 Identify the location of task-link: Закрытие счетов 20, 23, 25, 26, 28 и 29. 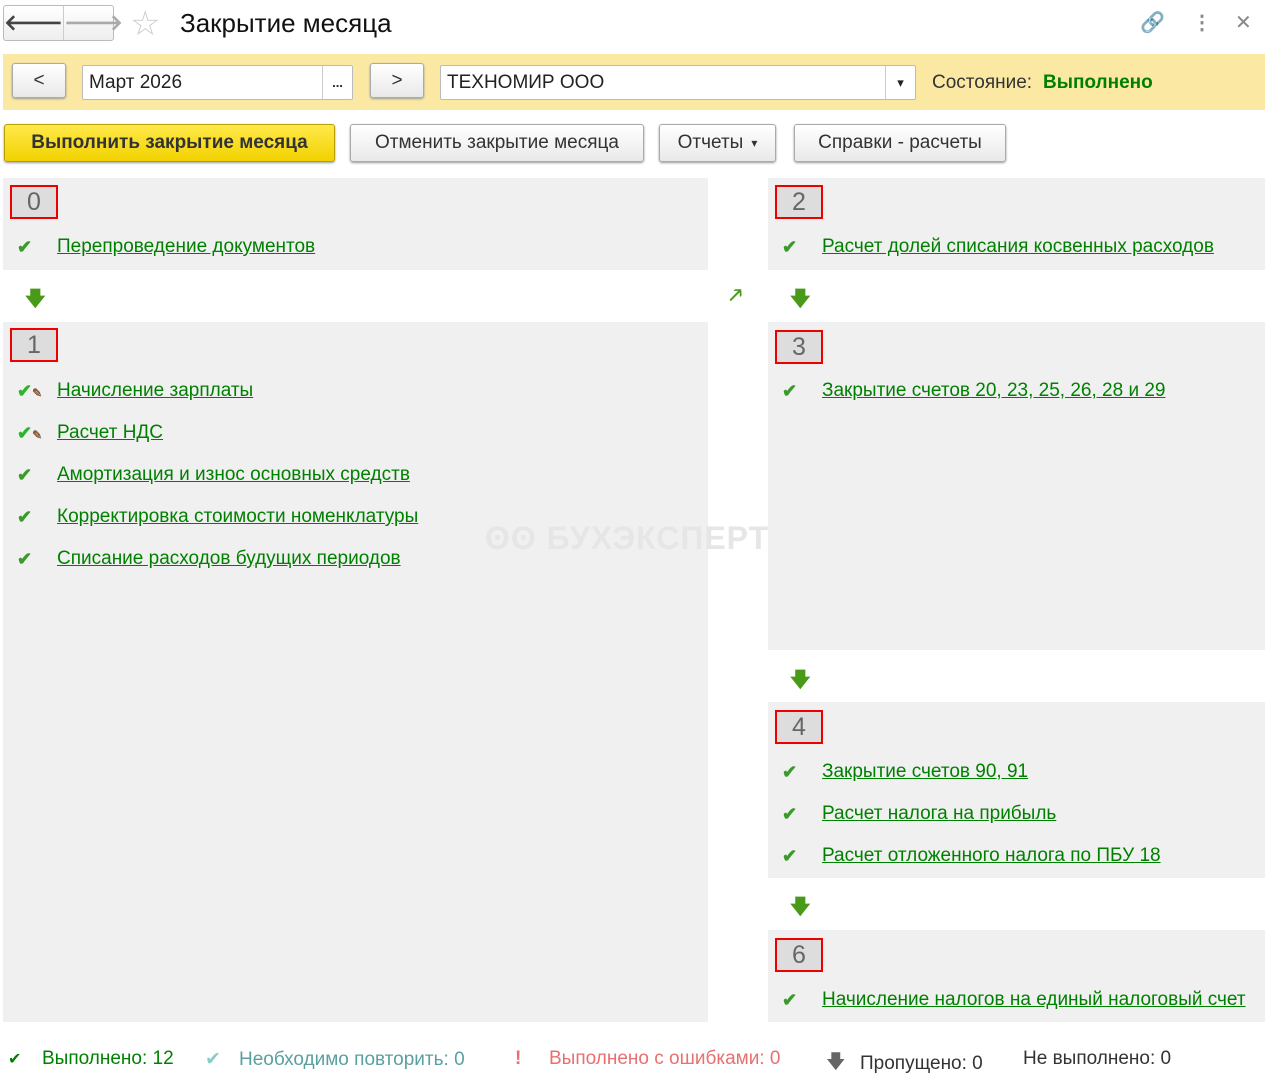
(994, 391).